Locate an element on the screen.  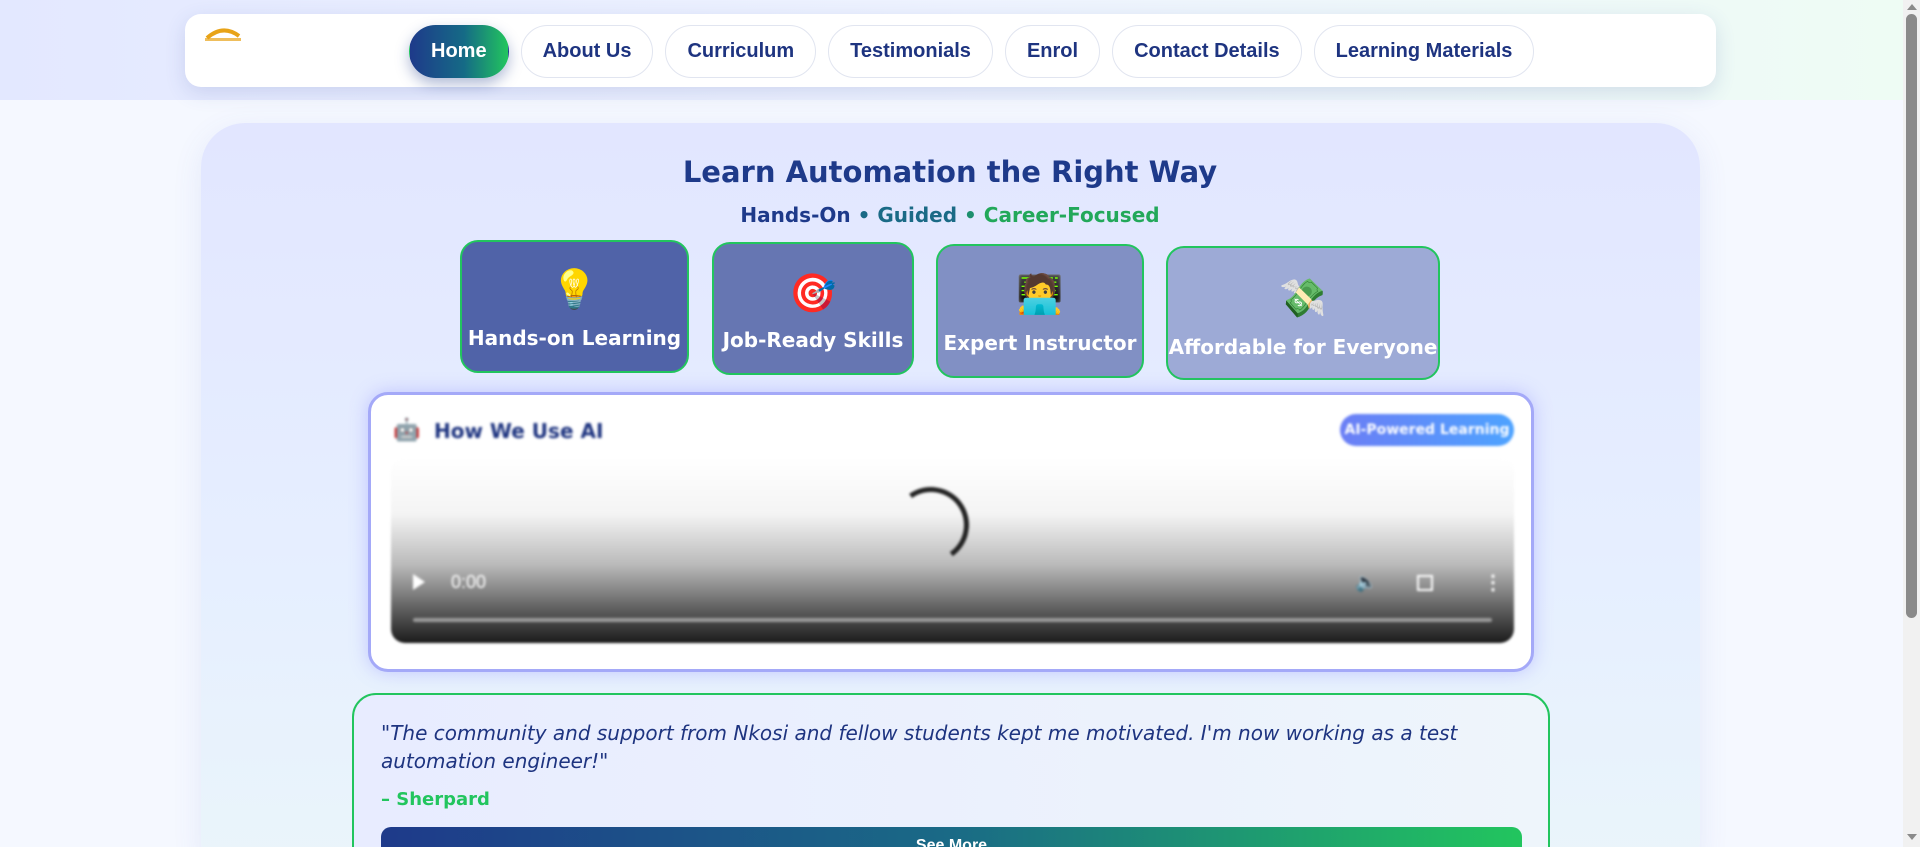
ai-powered-badge: AI-Powered Learning is located at coordinates (1427, 430).